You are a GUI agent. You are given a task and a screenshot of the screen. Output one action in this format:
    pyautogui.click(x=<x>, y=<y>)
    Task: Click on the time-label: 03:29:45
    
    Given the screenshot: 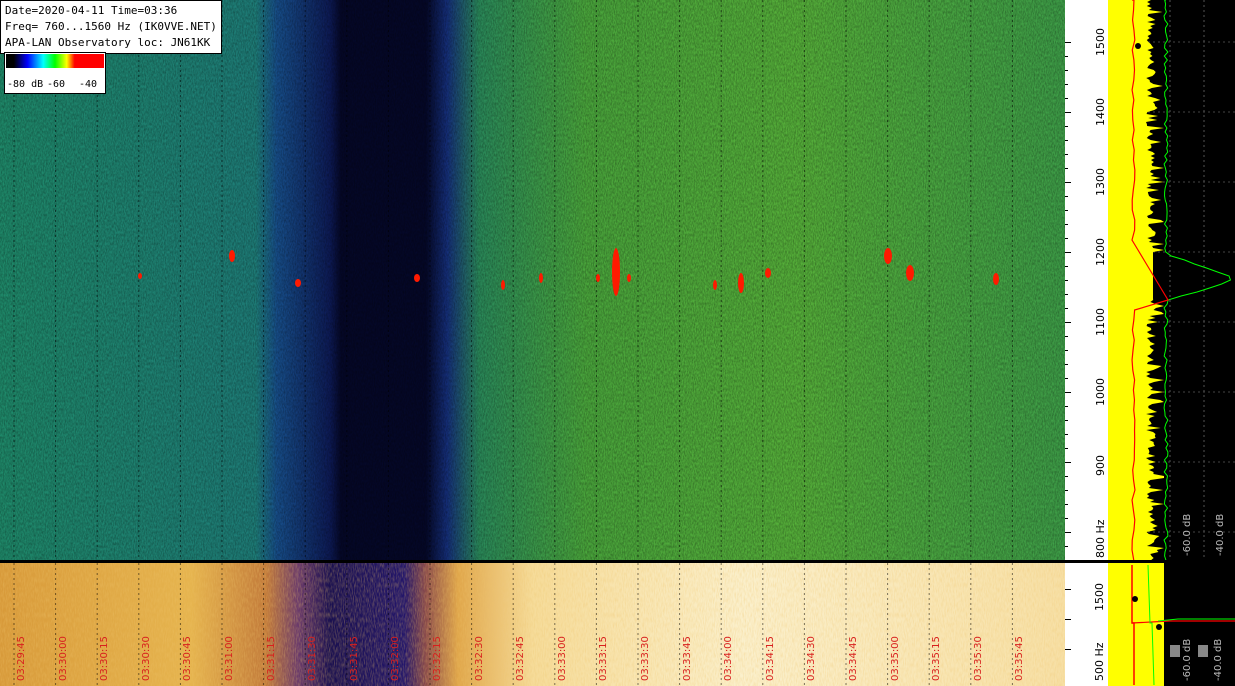 What is the action you would take?
    pyautogui.click(x=21, y=658)
    